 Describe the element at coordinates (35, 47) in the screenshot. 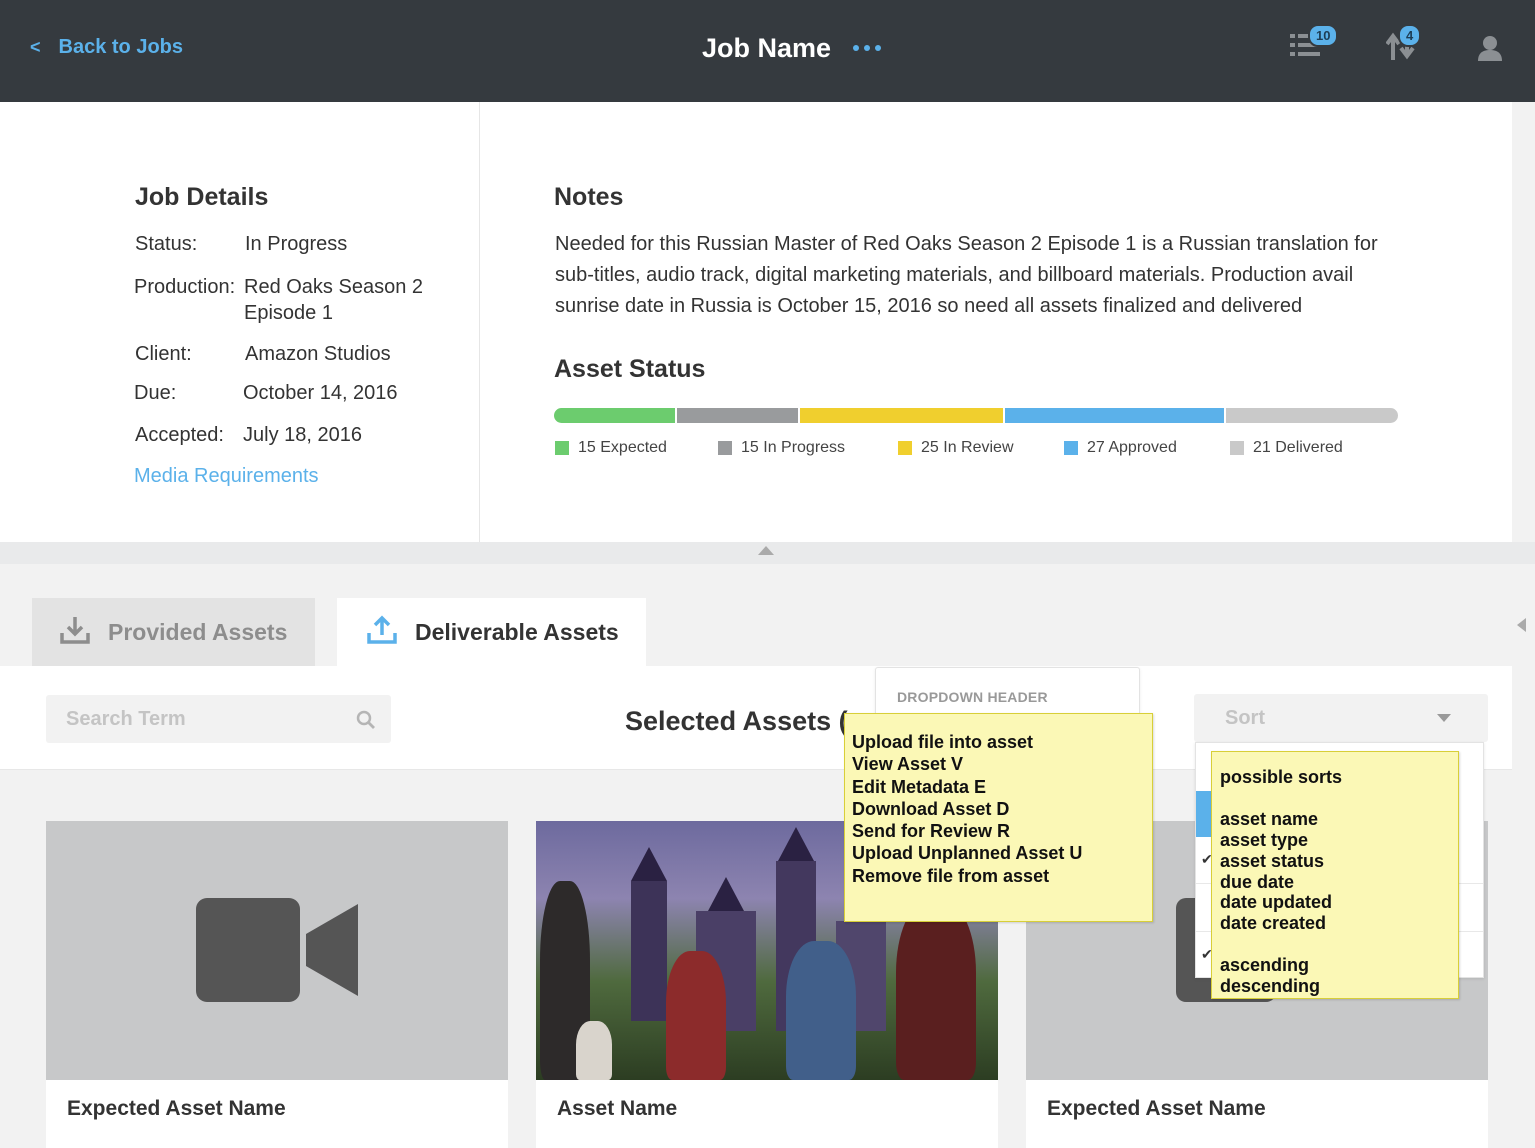

I see `back-chevron-icon: <` at that location.